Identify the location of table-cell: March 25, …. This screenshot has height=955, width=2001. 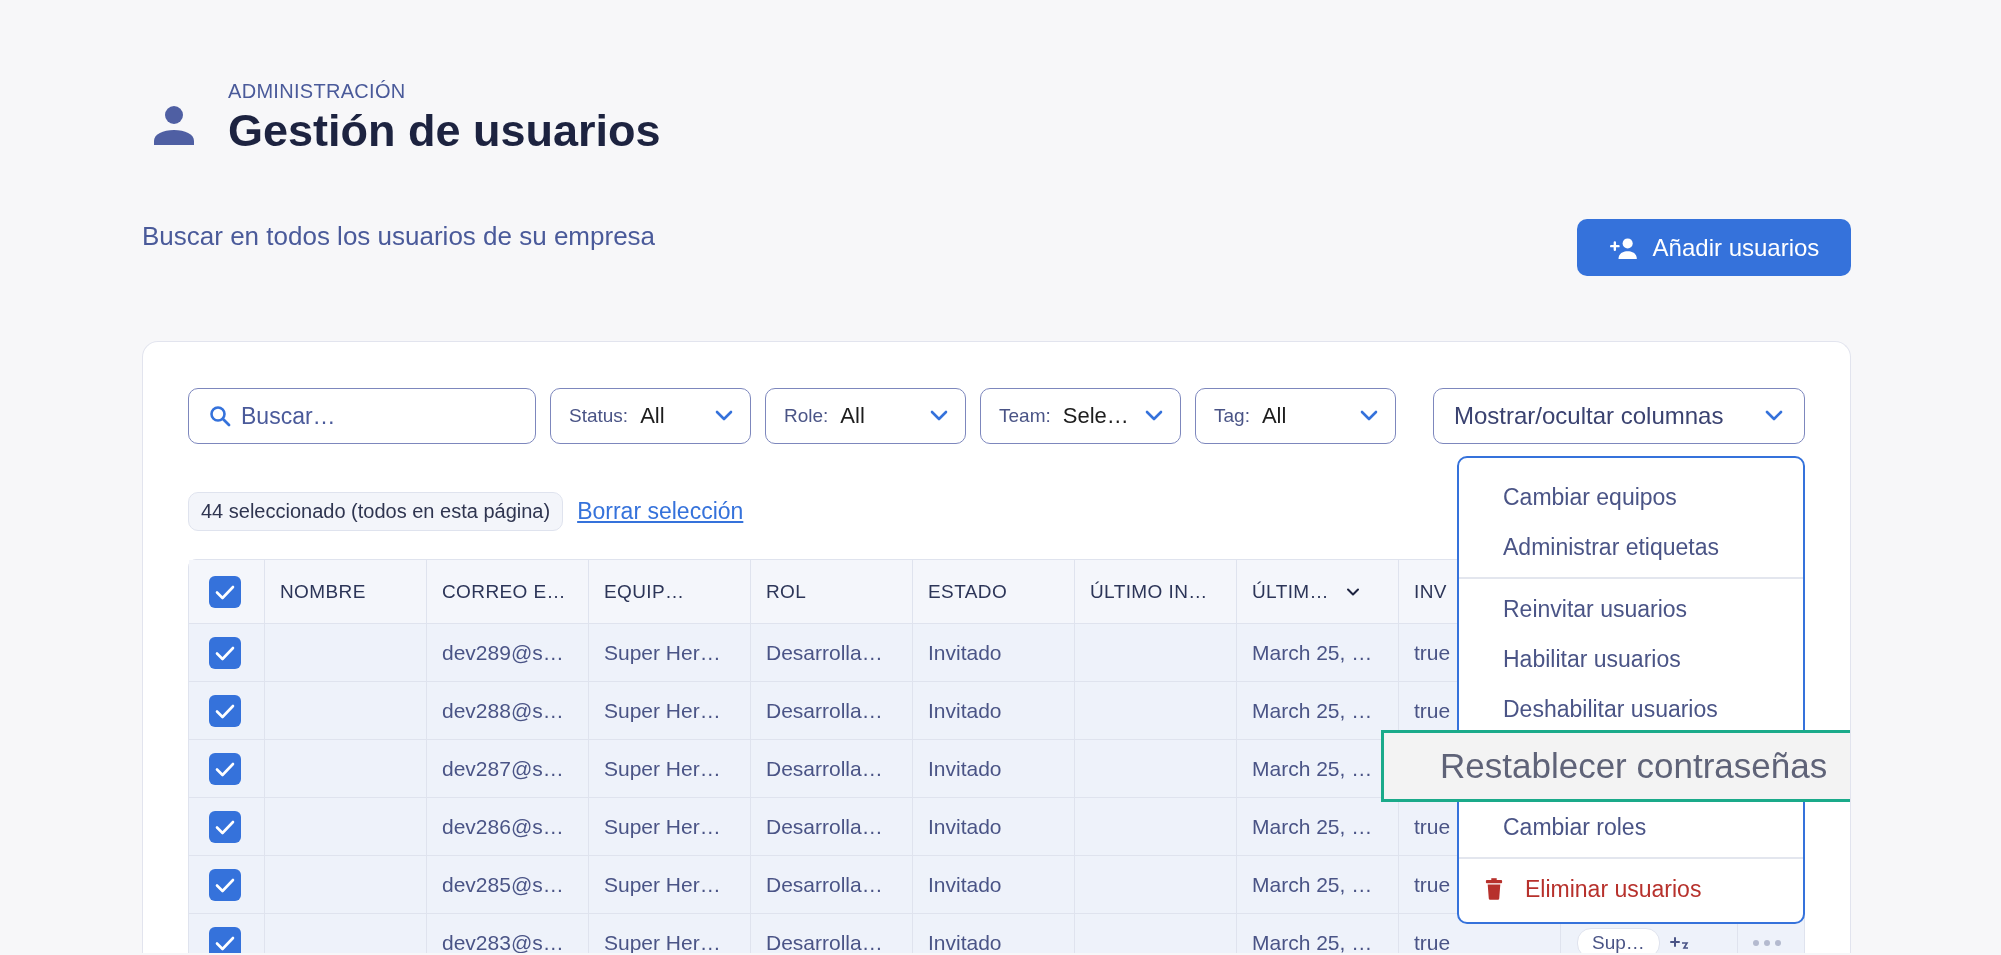
(1317, 933).